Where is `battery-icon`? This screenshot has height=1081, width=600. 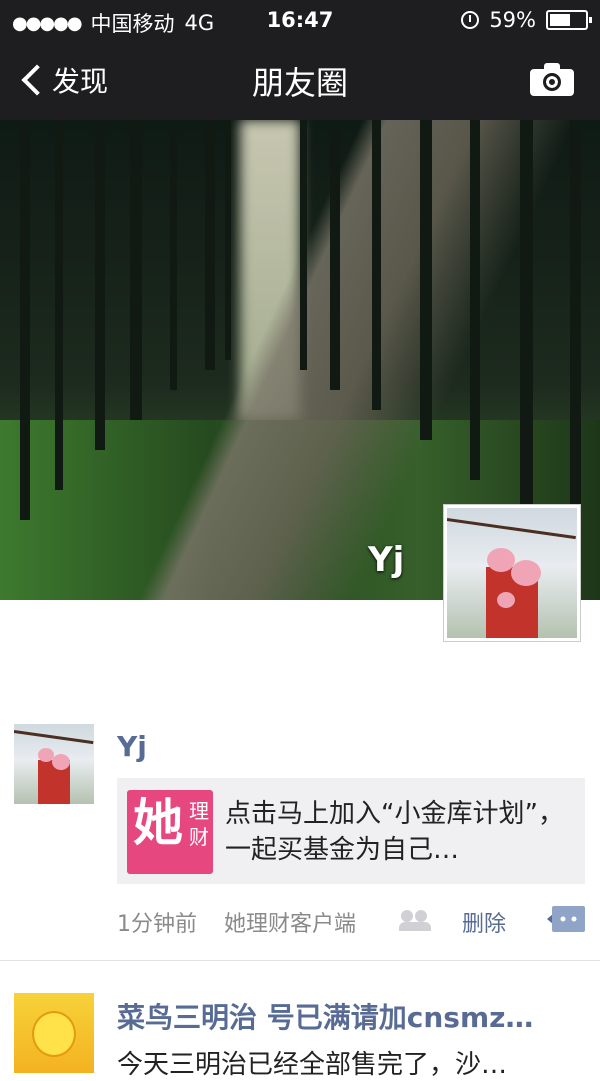
battery-icon is located at coordinates (569, 20).